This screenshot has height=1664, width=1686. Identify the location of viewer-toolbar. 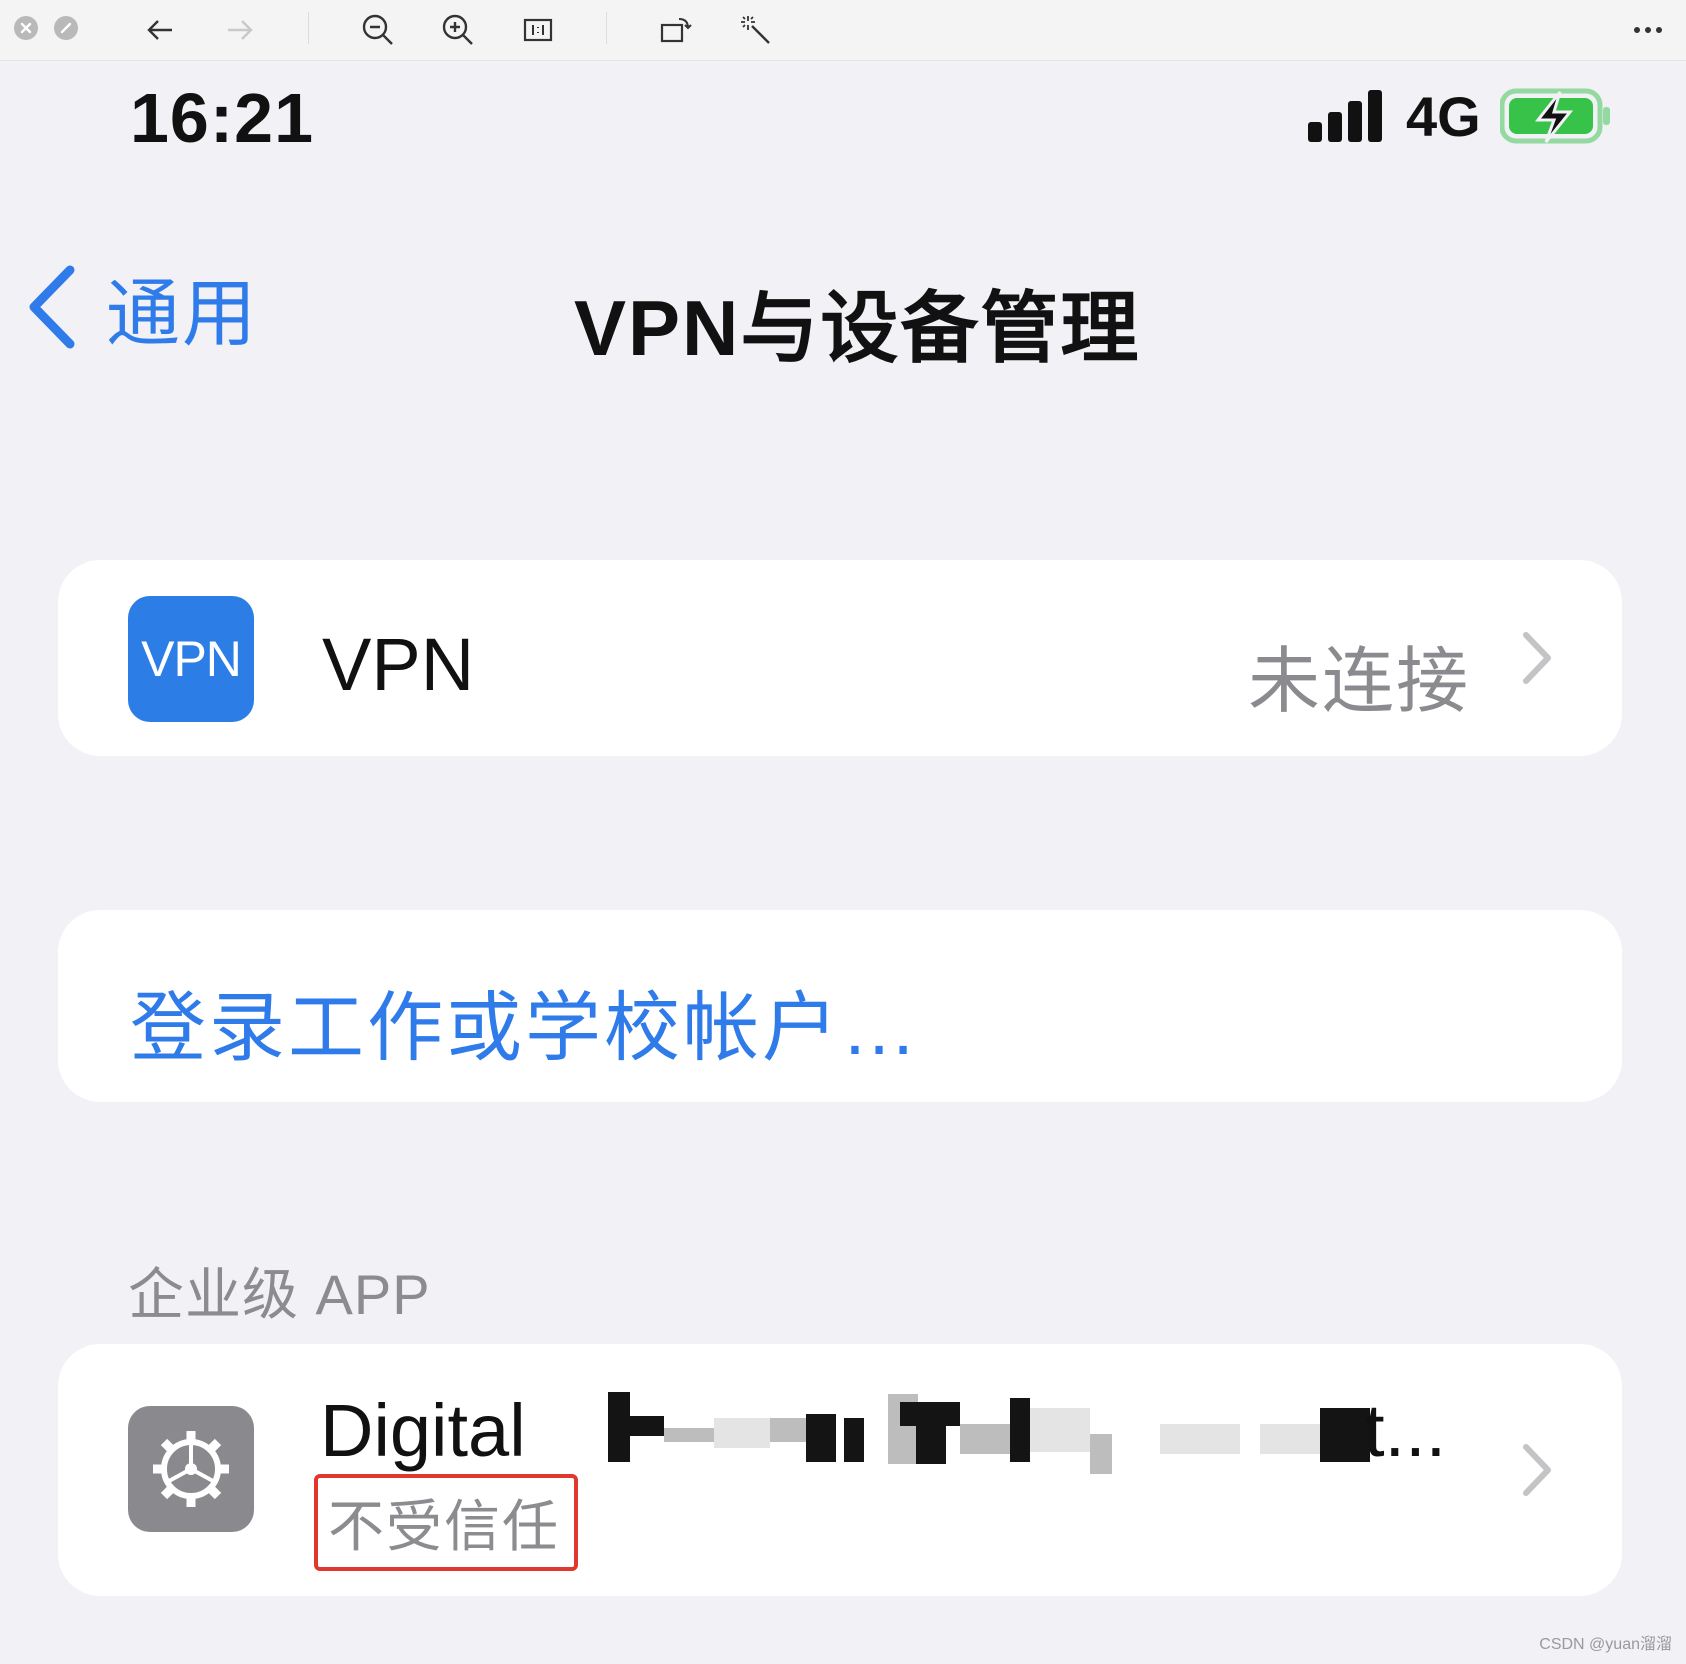
(843, 30).